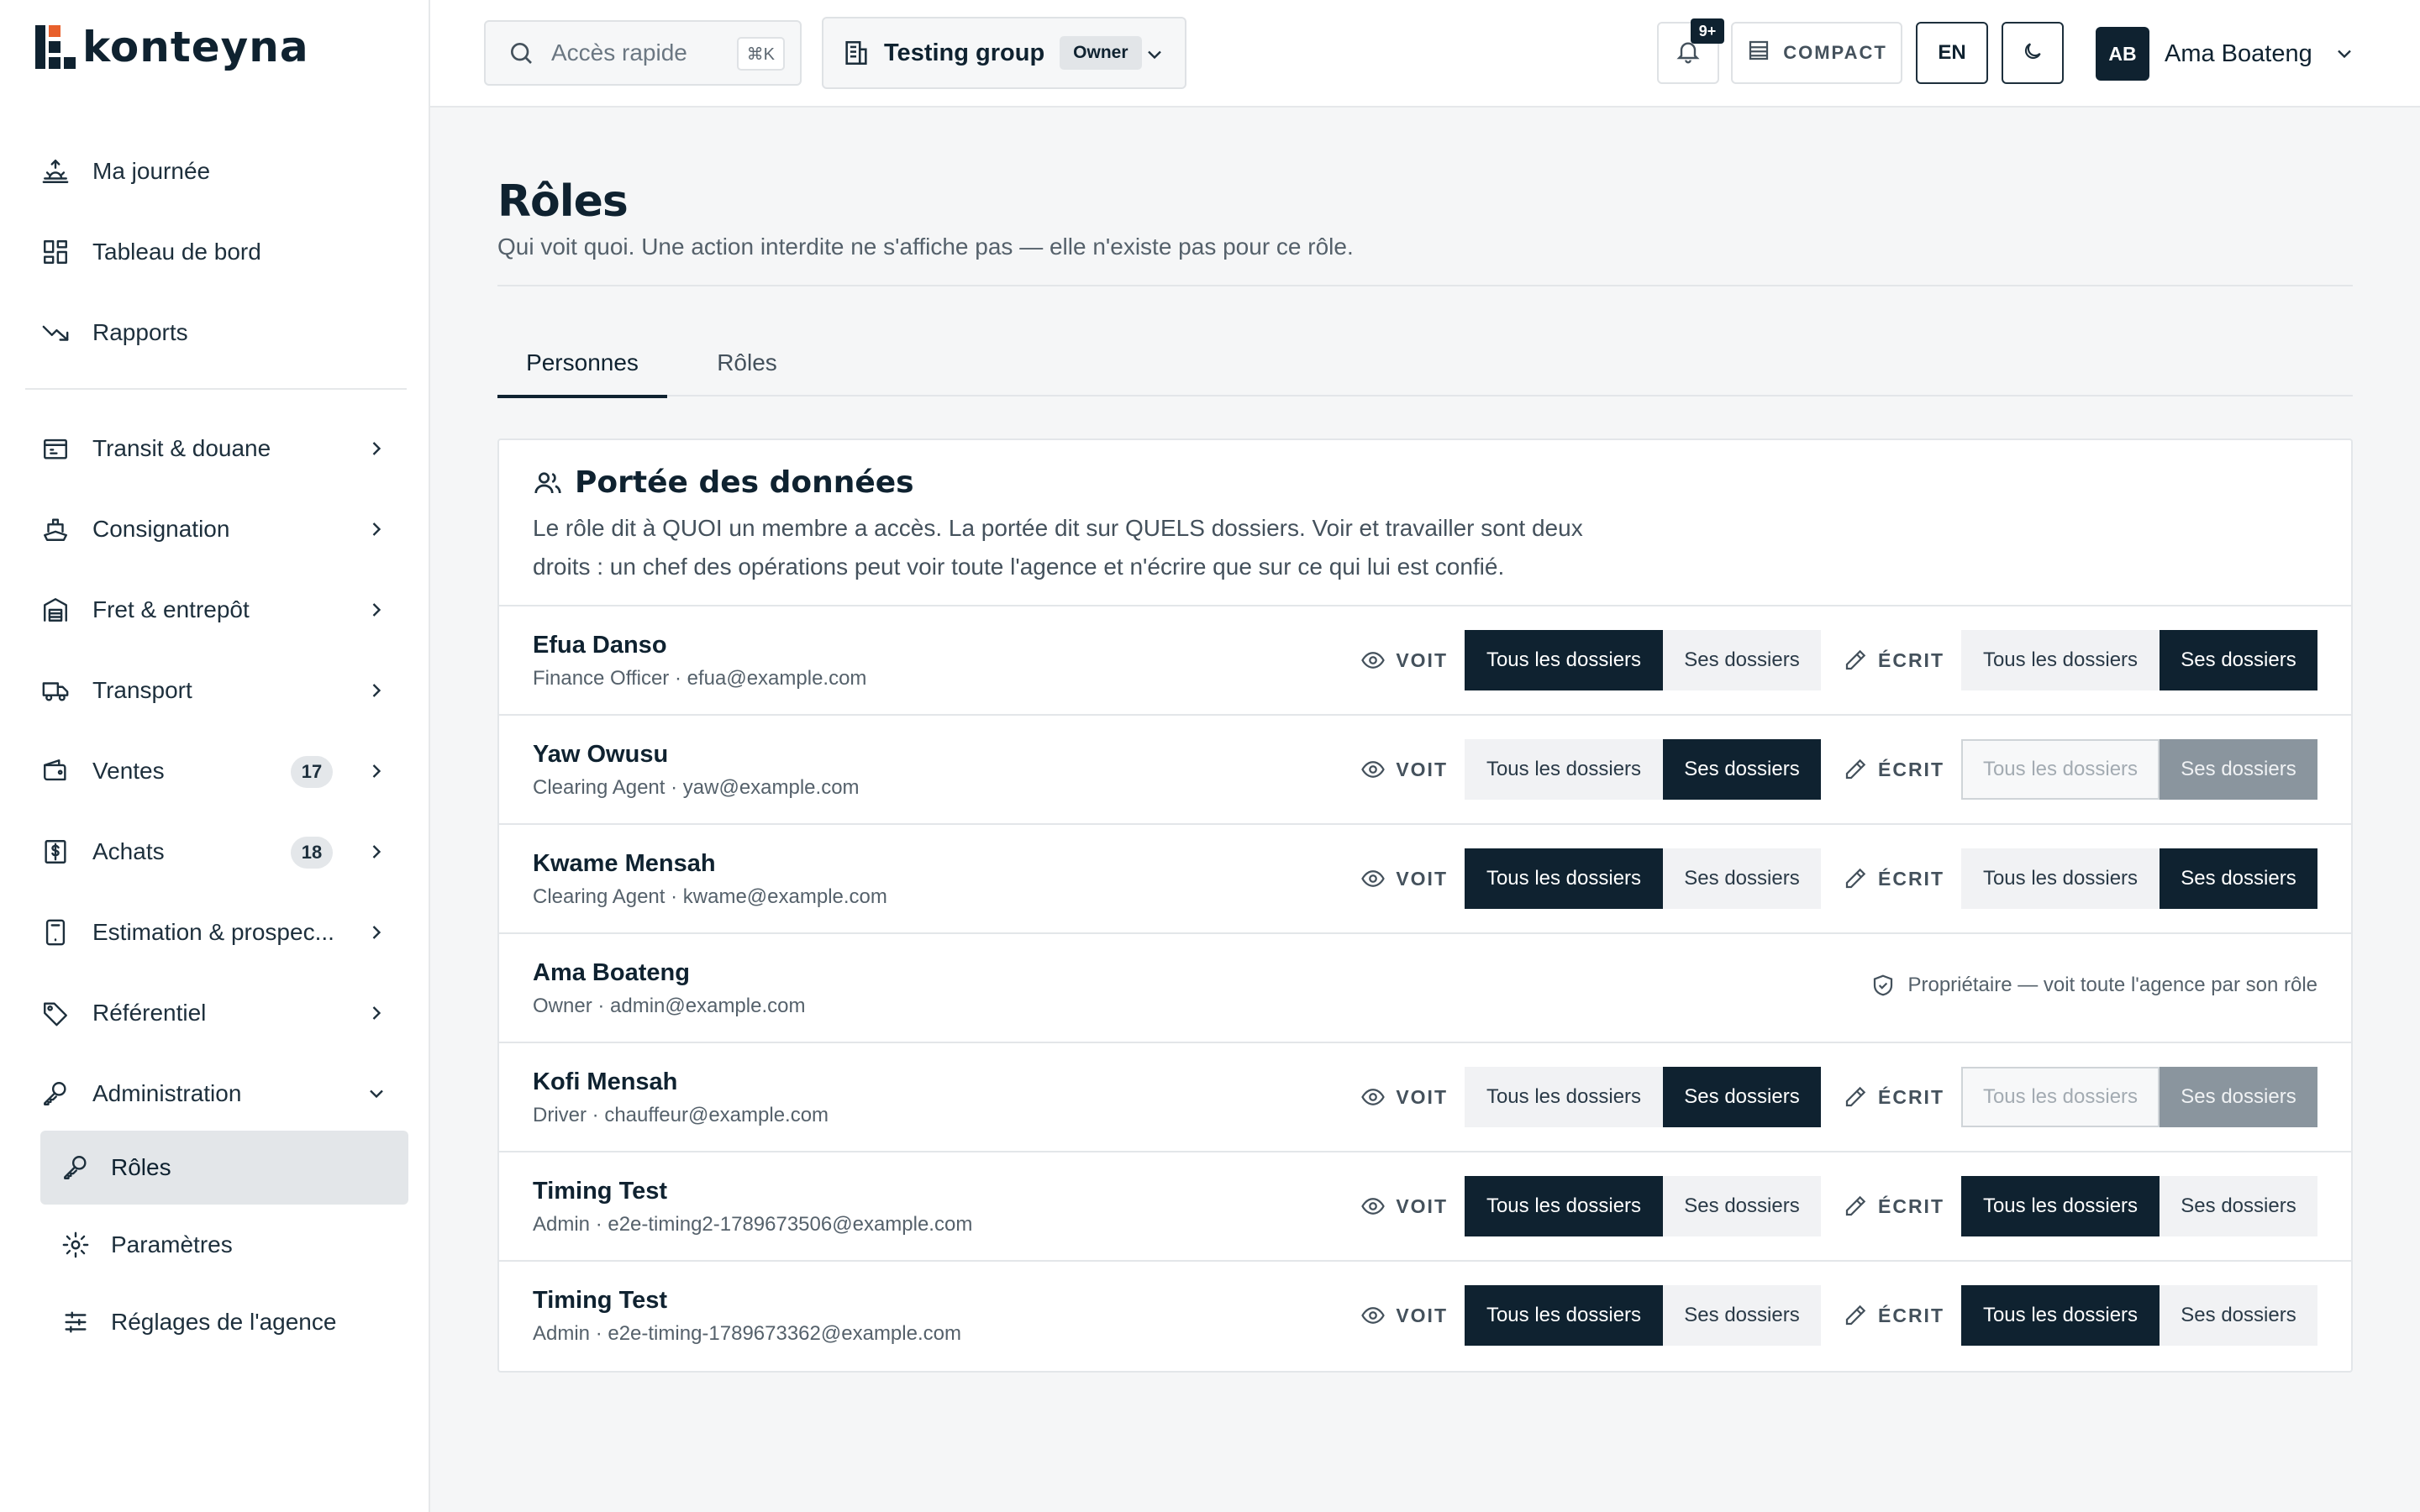 The height and width of the screenshot is (1512, 2420). What do you see at coordinates (216, 771) in the screenshot?
I see `sidebar-item-ventes: Ventes 17` at bounding box center [216, 771].